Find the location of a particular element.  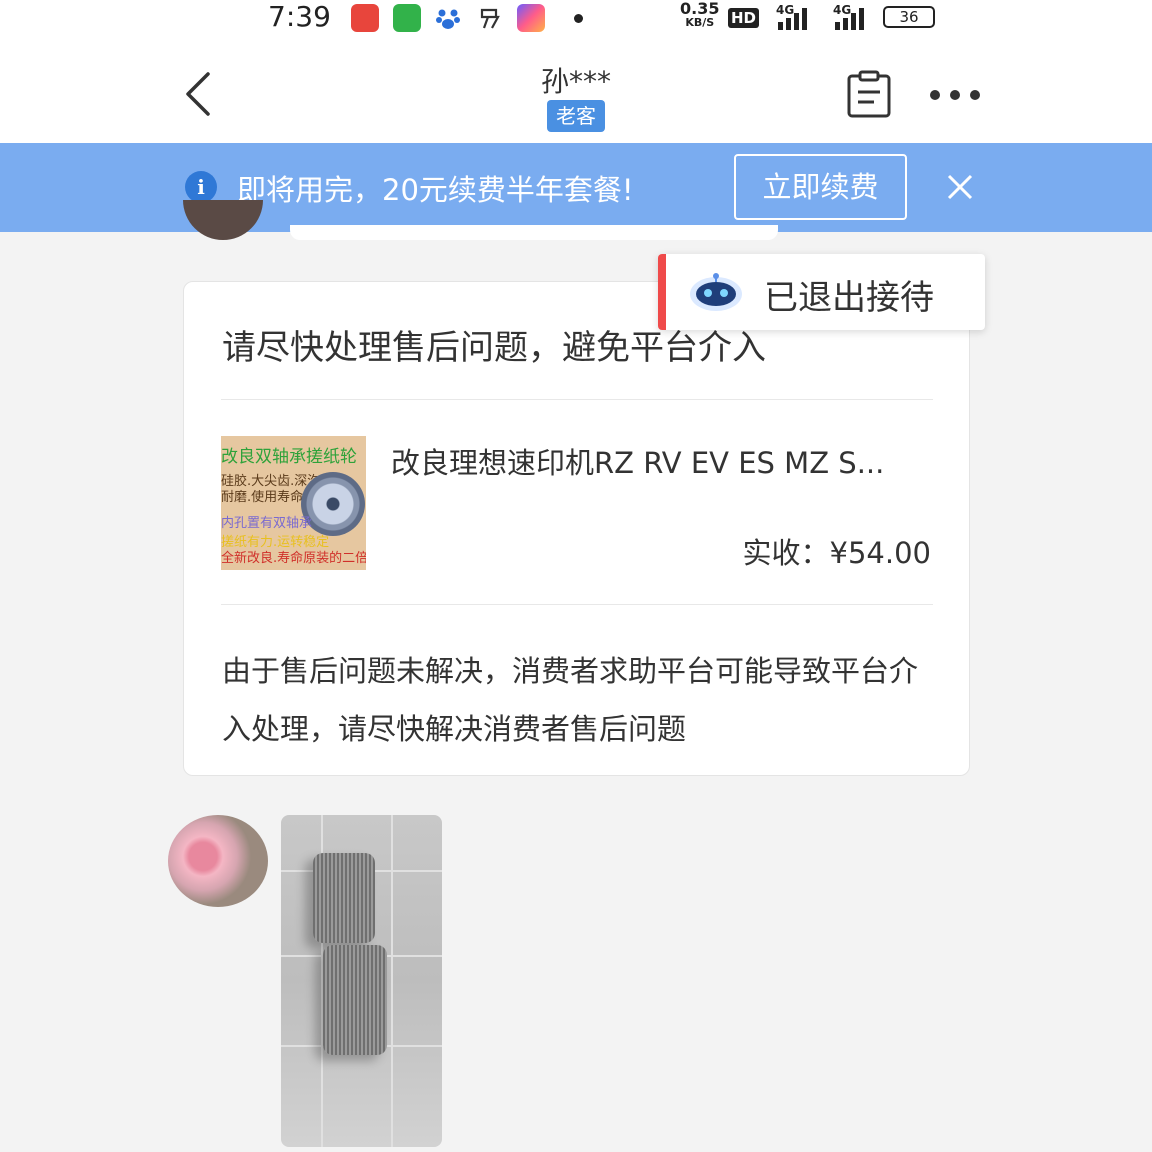

message-image is located at coordinates (361, 981).